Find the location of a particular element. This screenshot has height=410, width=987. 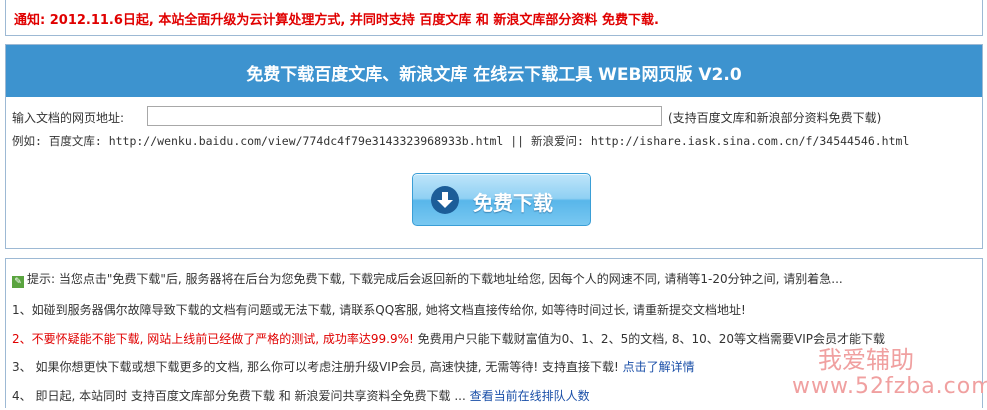

info-item-2-number: 2、 is located at coordinates (22, 339).